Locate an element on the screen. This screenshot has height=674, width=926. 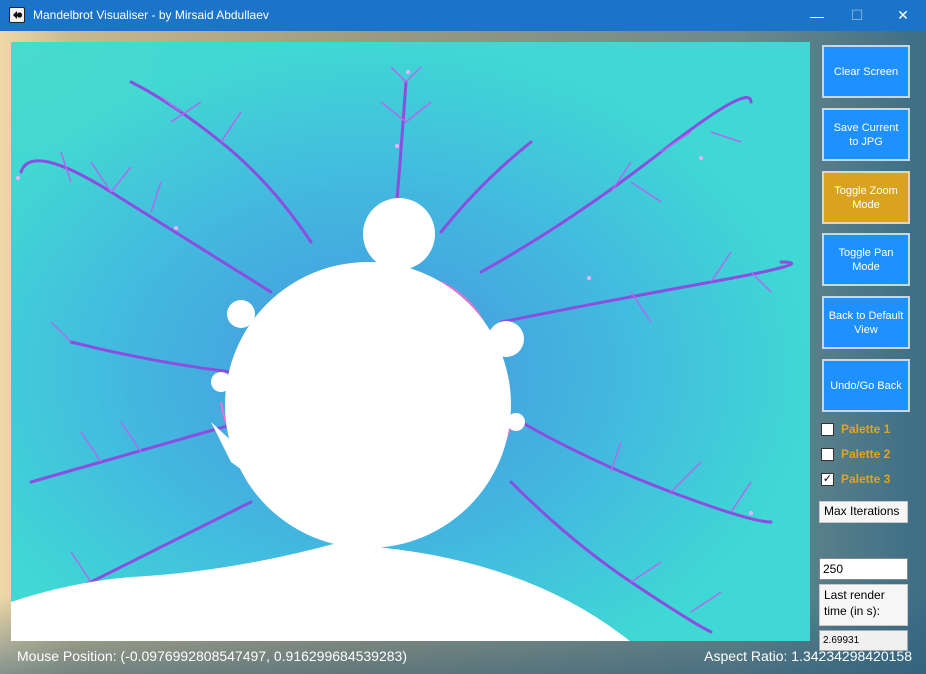
save-jpg-button: Save Current to JPG is located at coordinates (866, 134).